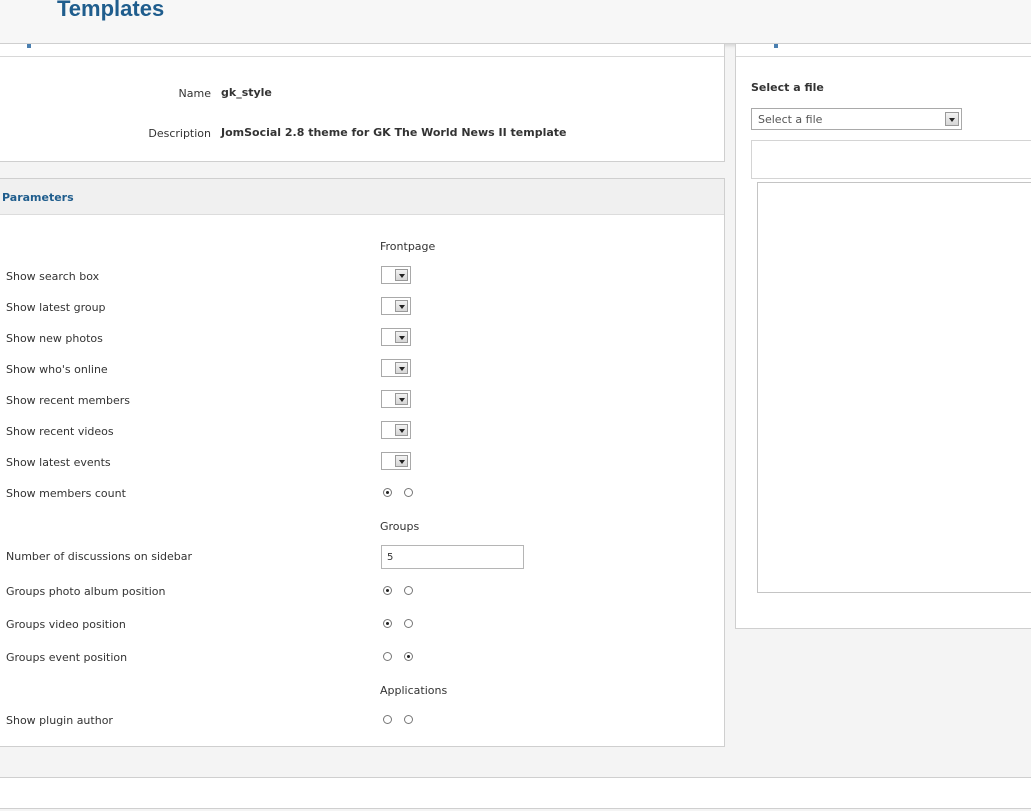  Describe the element at coordinates (387, 719) in the screenshot. I see `plugin-author-option-1-radio` at that location.